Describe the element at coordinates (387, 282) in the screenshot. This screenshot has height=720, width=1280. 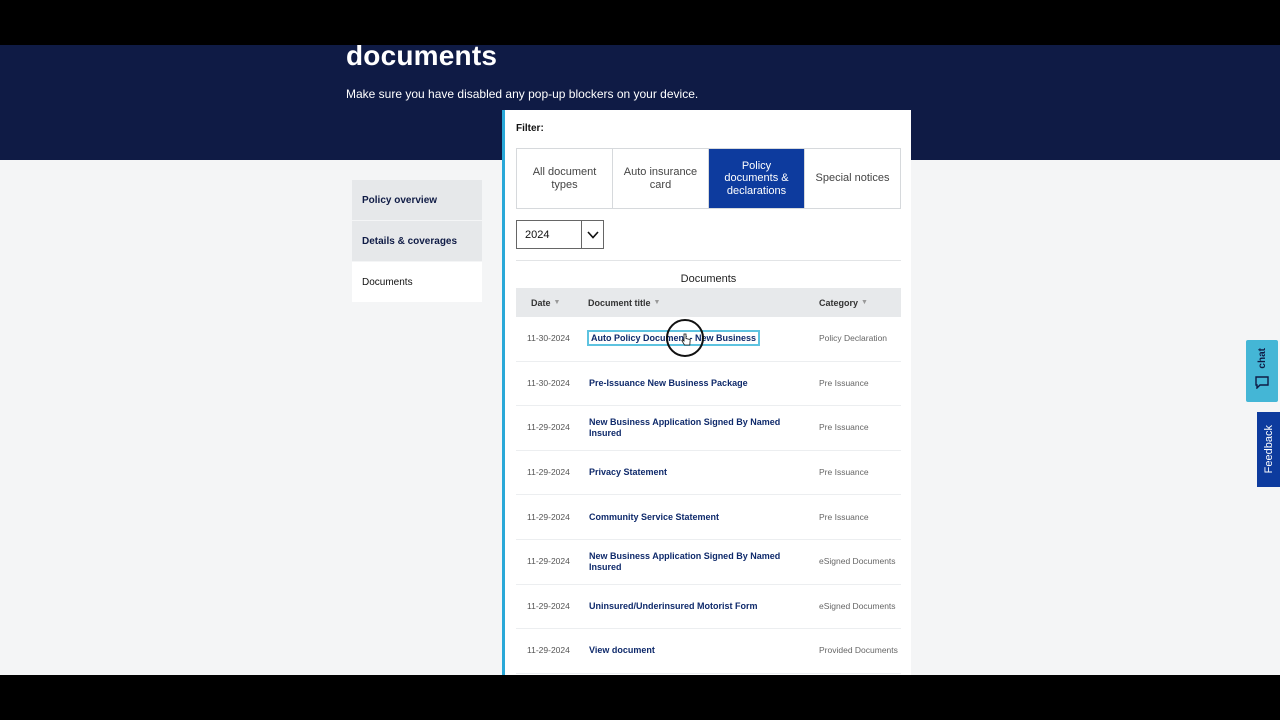
I see `nav-item-label: Documents` at that location.